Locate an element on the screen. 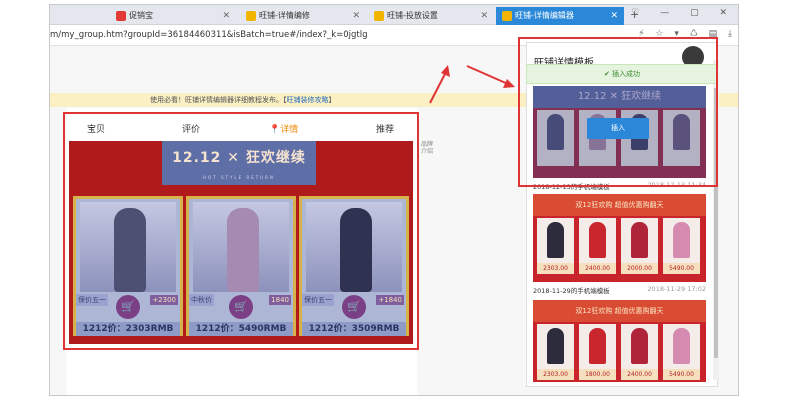  template-thumbs: 2303.00 2400.00 2000.00 5490.00 is located at coordinates (619, 248).